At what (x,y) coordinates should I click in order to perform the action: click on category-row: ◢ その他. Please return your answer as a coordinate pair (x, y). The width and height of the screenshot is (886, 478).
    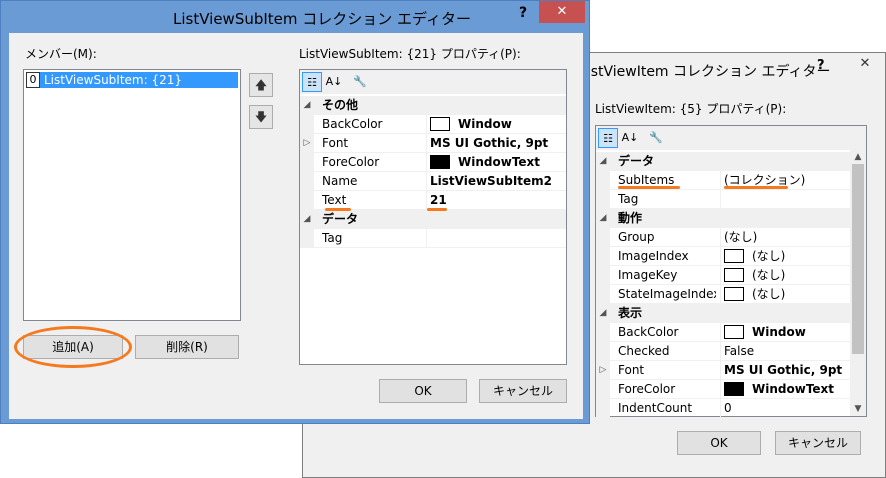
    Looking at the image, I should click on (433, 105).